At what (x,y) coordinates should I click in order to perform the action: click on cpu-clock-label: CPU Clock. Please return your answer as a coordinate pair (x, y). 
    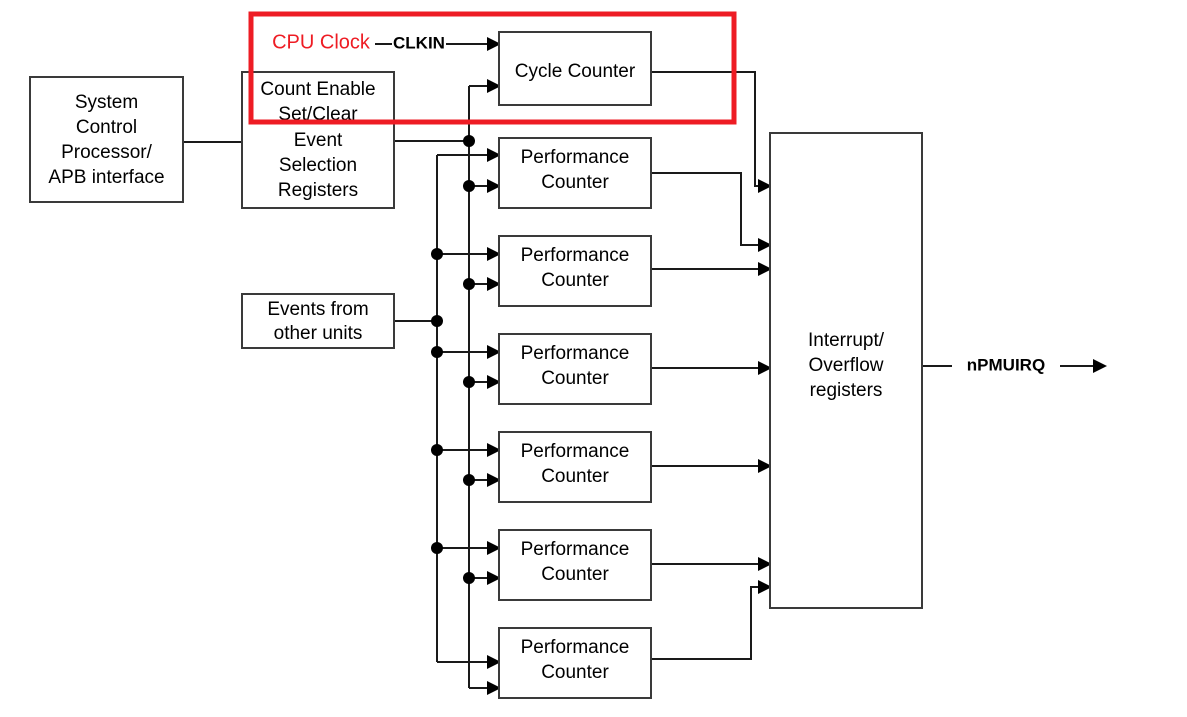
    Looking at the image, I should click on (321, 42).